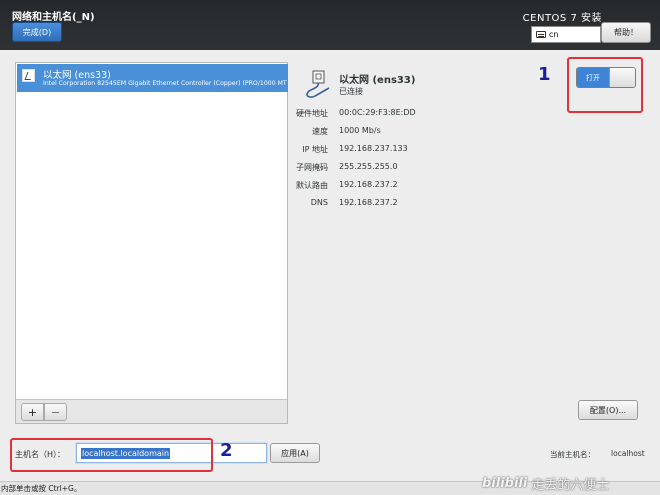 The width and height of the screenshot is (660, 495). I want to click on detail-label: 速度, so click(320, 131).